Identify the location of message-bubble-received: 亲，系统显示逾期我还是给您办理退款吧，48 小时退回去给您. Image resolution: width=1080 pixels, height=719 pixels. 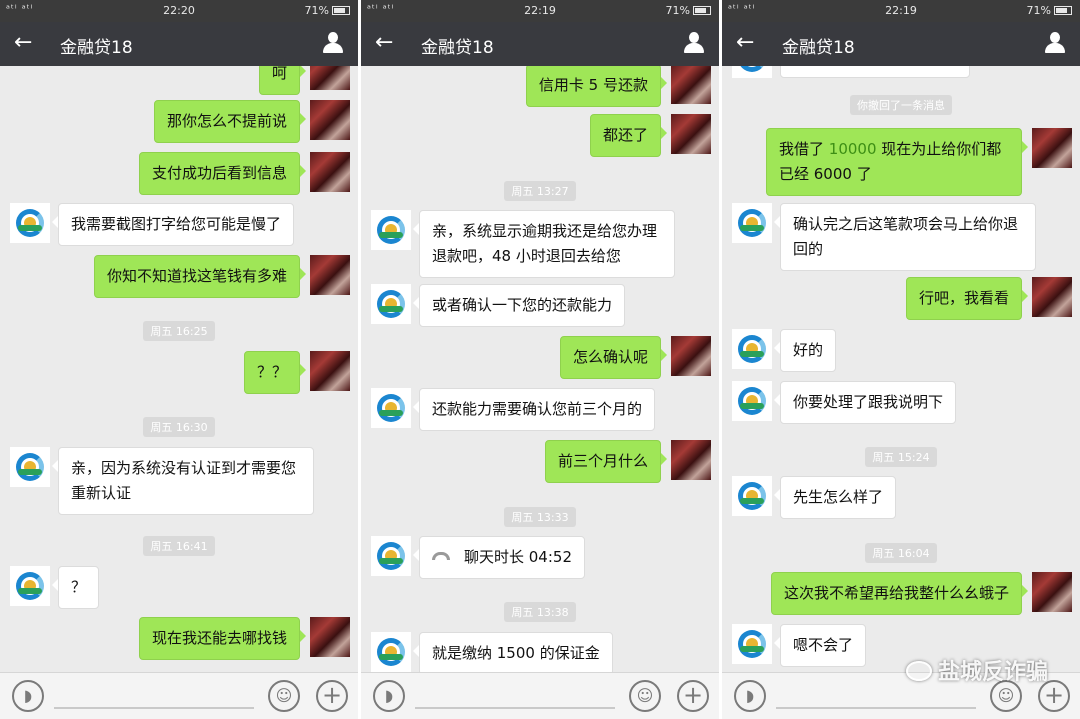
(544, 244).